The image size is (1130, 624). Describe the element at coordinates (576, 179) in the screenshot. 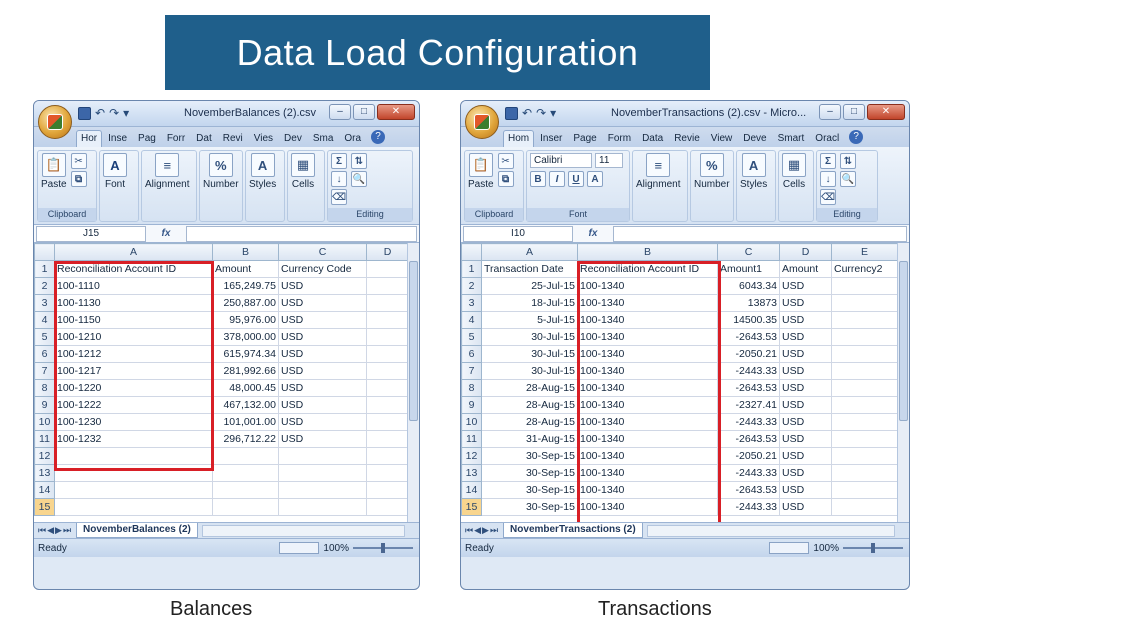

I see `underline-icon: U` at that location.